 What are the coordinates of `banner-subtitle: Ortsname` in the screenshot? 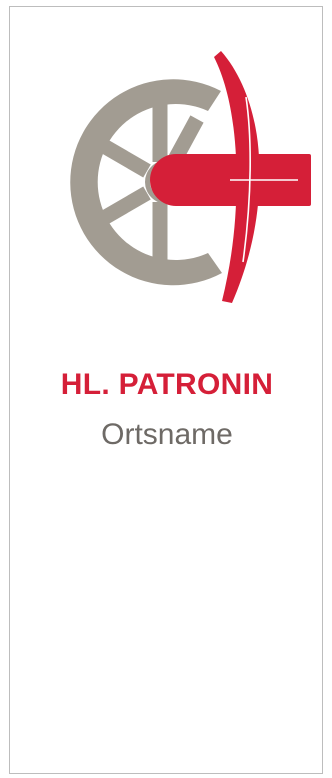 It's located at (167, 434).